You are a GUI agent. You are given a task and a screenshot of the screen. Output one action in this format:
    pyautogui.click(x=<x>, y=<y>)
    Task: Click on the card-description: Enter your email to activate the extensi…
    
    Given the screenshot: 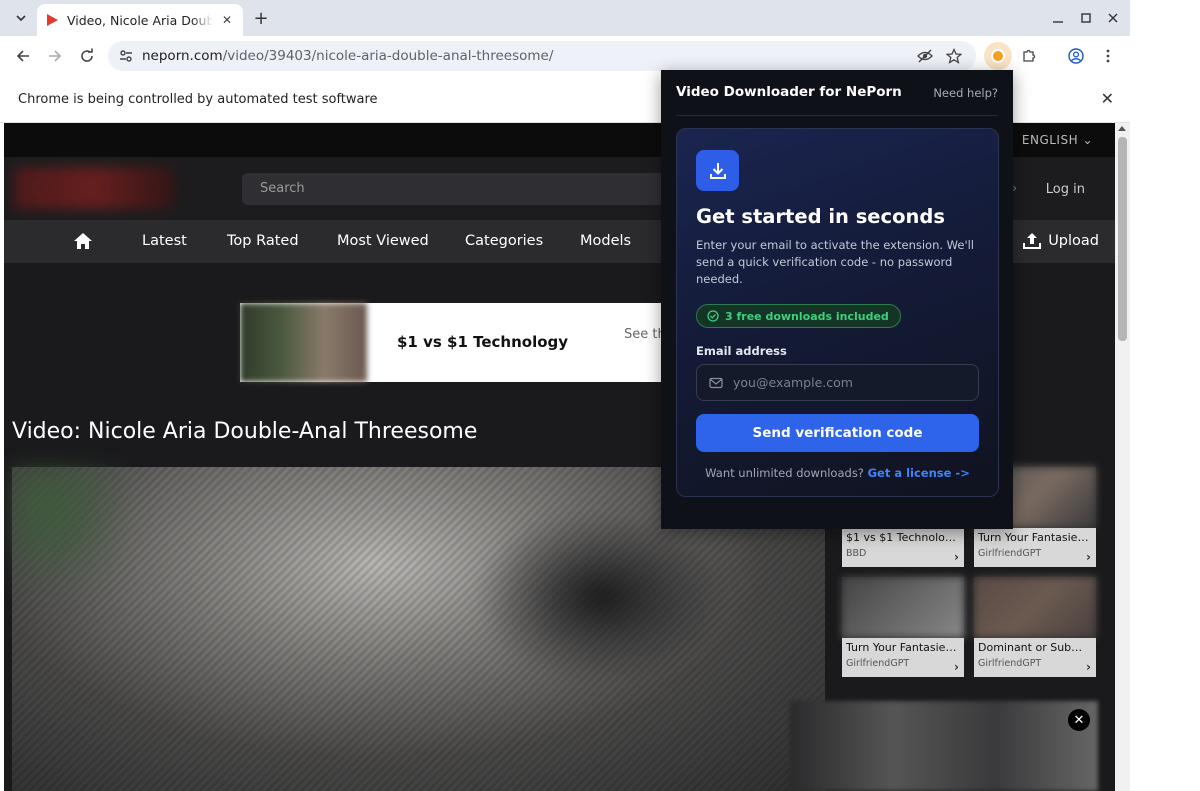 What is the action you would take?
    pyautogui.click(x=835, y=262)
    